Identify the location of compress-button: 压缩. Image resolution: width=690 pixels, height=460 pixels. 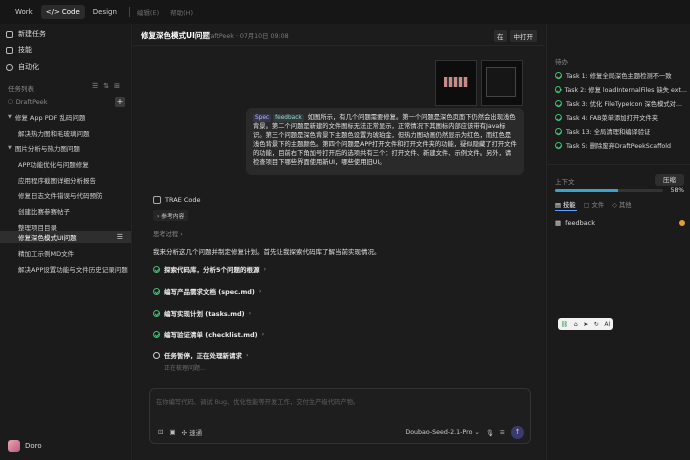
(669, 180).